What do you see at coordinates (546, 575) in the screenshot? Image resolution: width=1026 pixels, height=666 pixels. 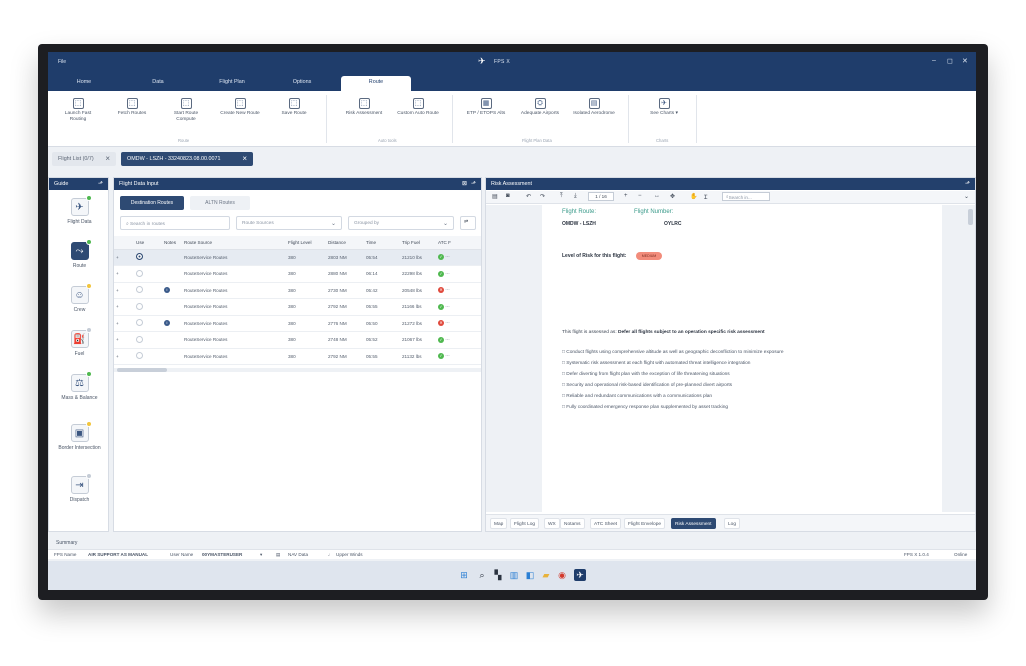 I see `folder-icon: ▰` at bounding box center [546, 575].